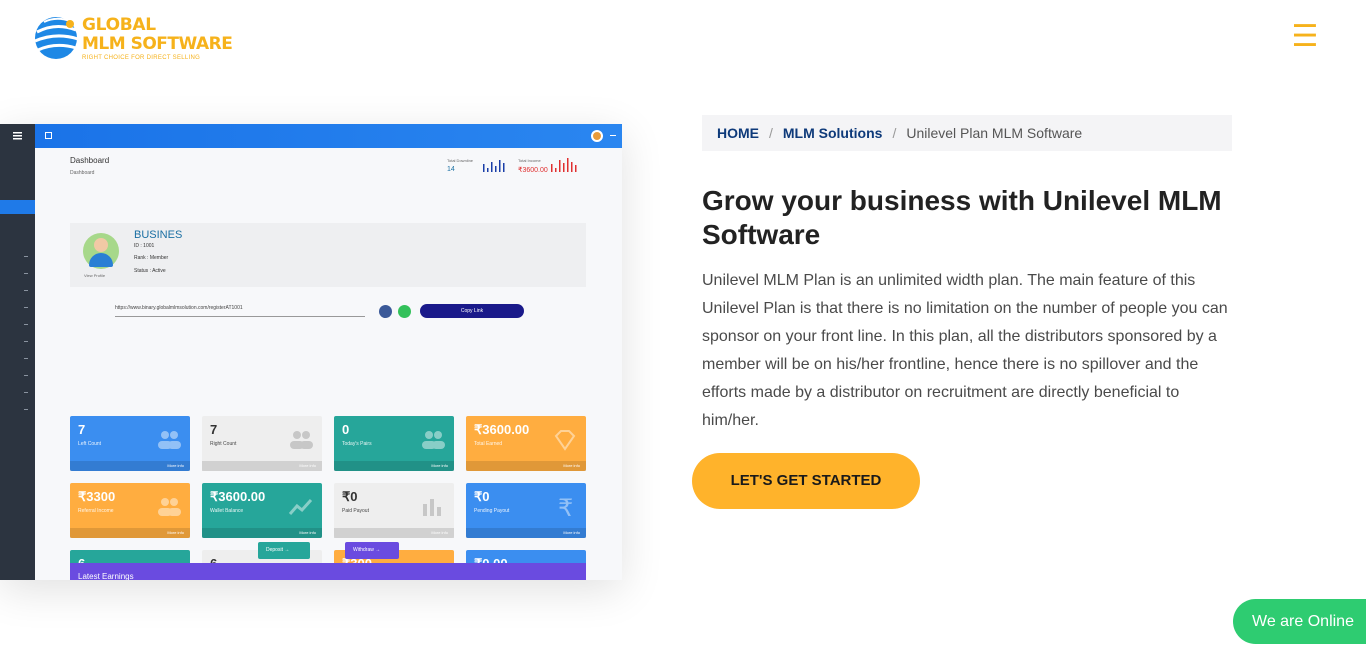 Image resolution: width=1366 pixels, height=654 pixels. I want to click on copy-link-button: Copy Link, so click(472, 311).